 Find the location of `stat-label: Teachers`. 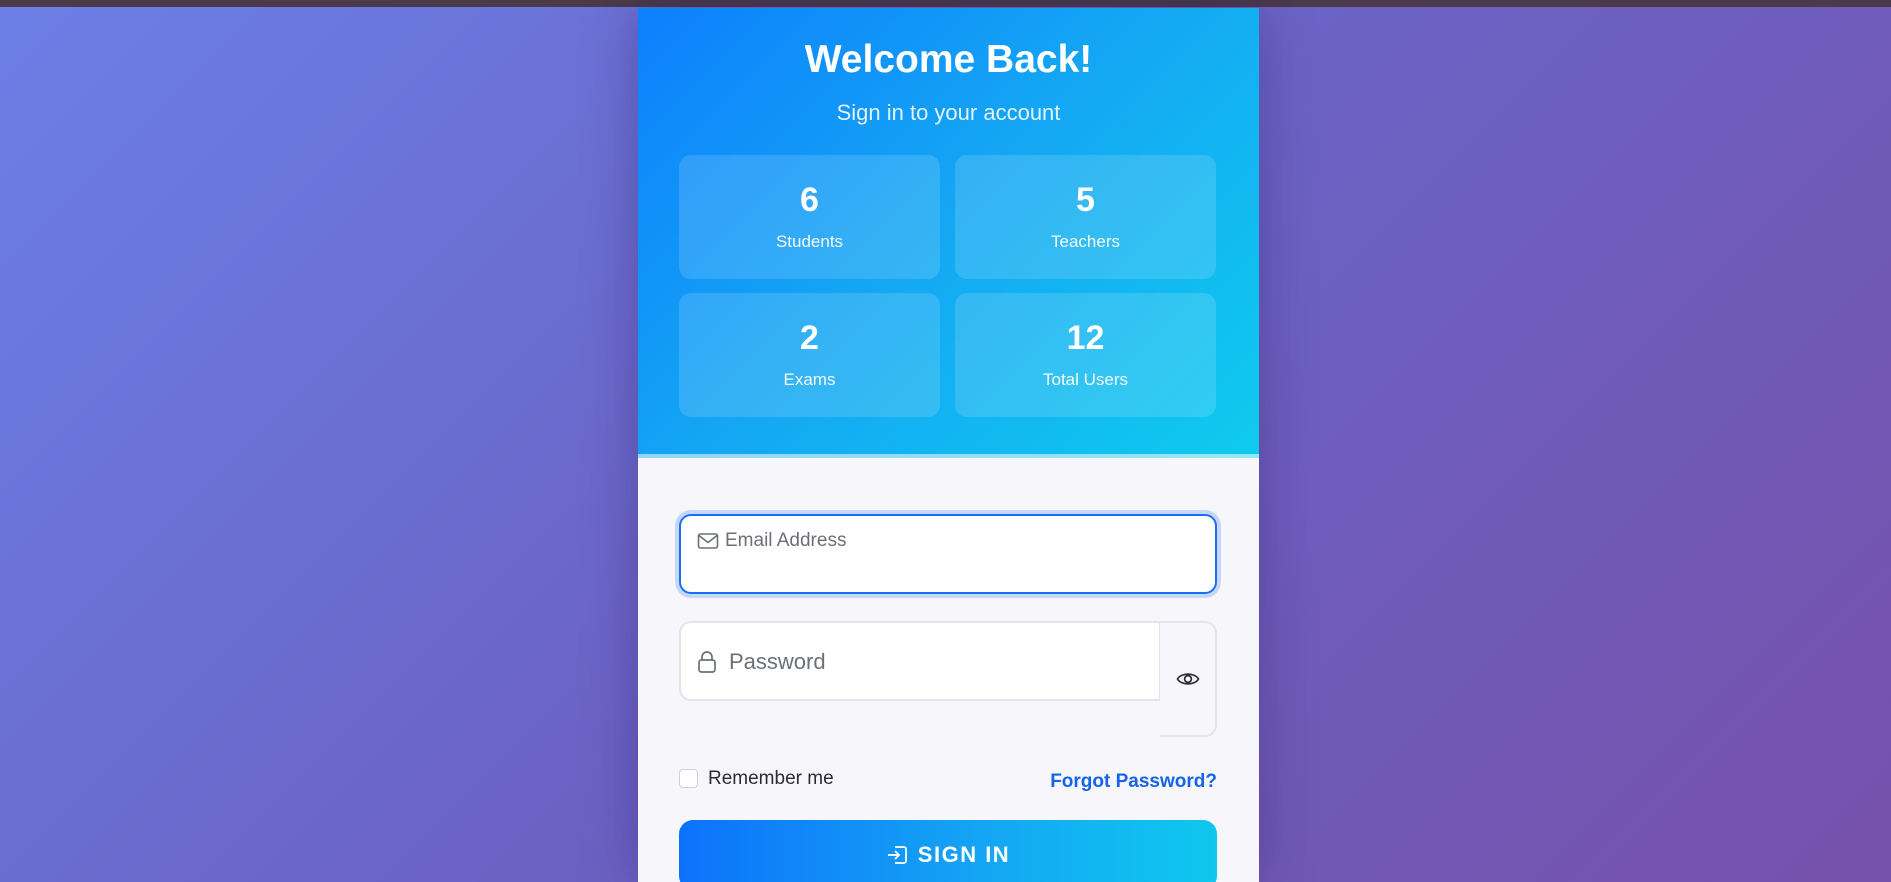

stat-label: Teachers is located at coordinates (1085, 241).